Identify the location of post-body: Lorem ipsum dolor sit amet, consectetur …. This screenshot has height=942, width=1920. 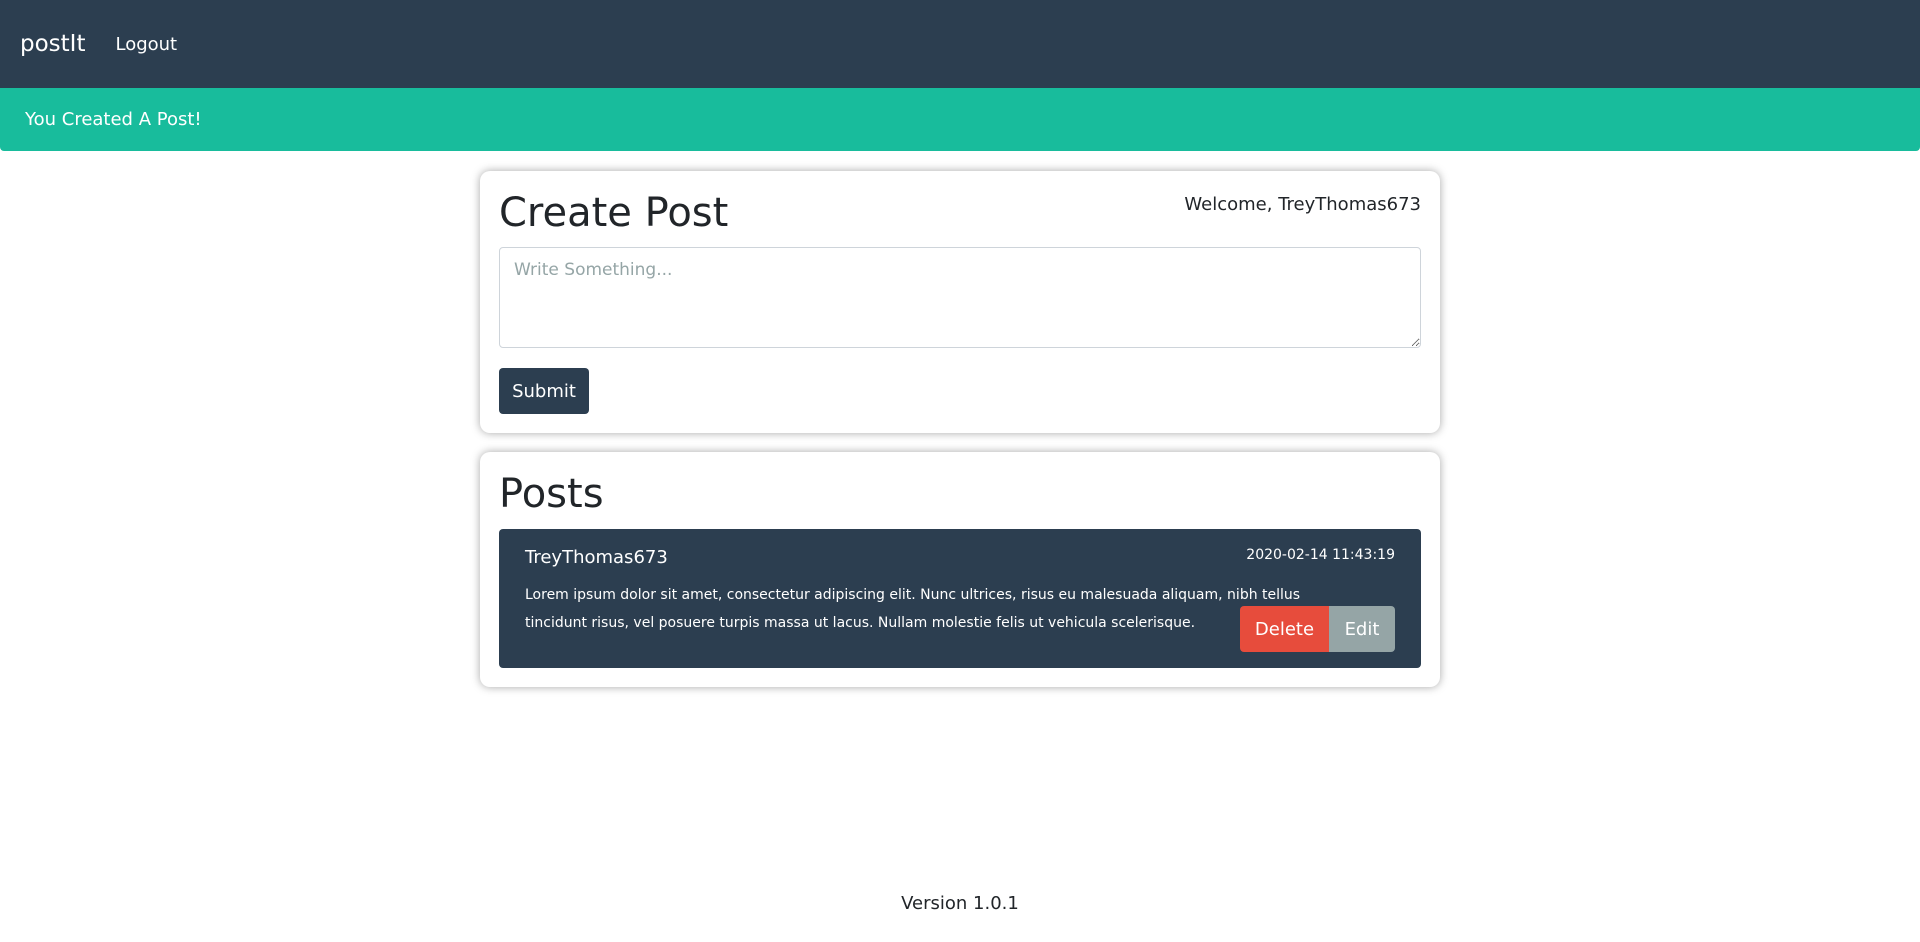
(913, 609).